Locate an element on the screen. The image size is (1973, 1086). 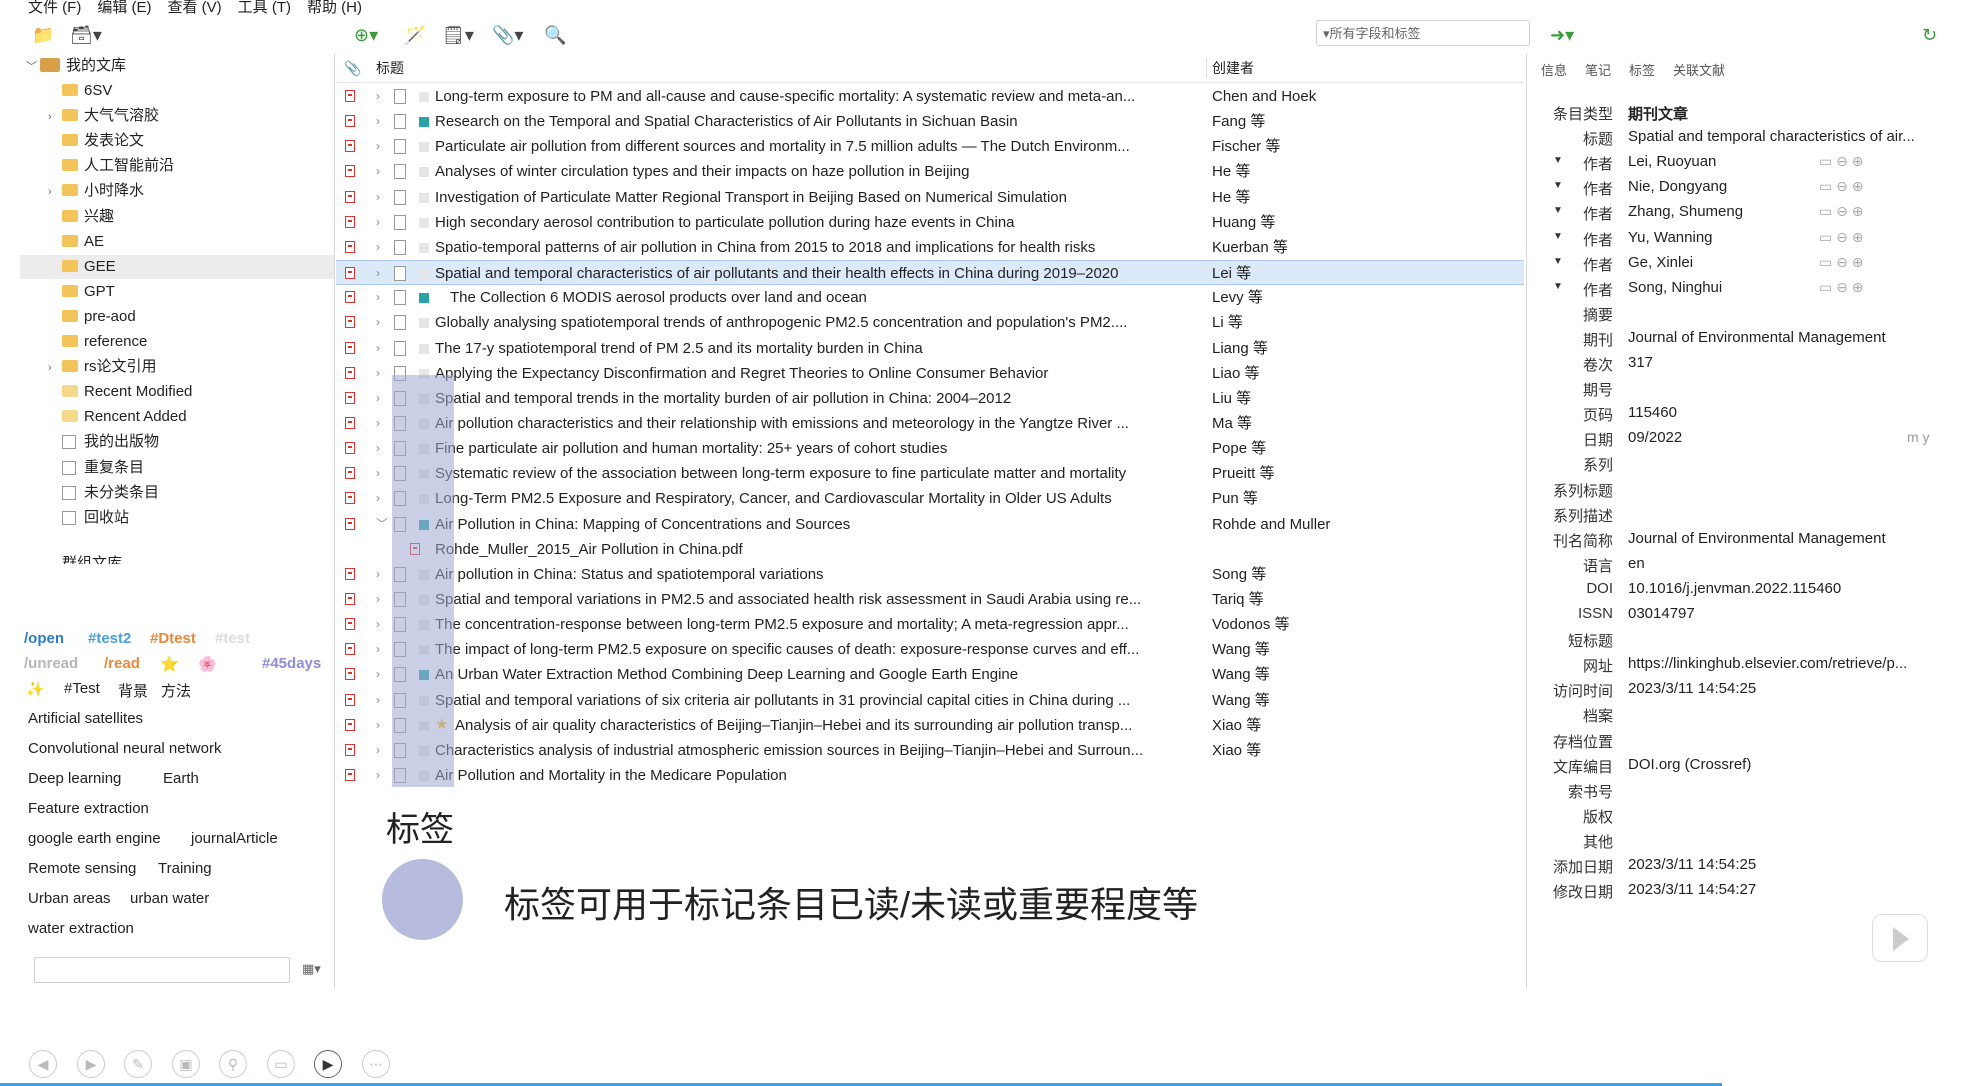
field-value: Ge, Xinlei is located at coordinates (1787, 262).